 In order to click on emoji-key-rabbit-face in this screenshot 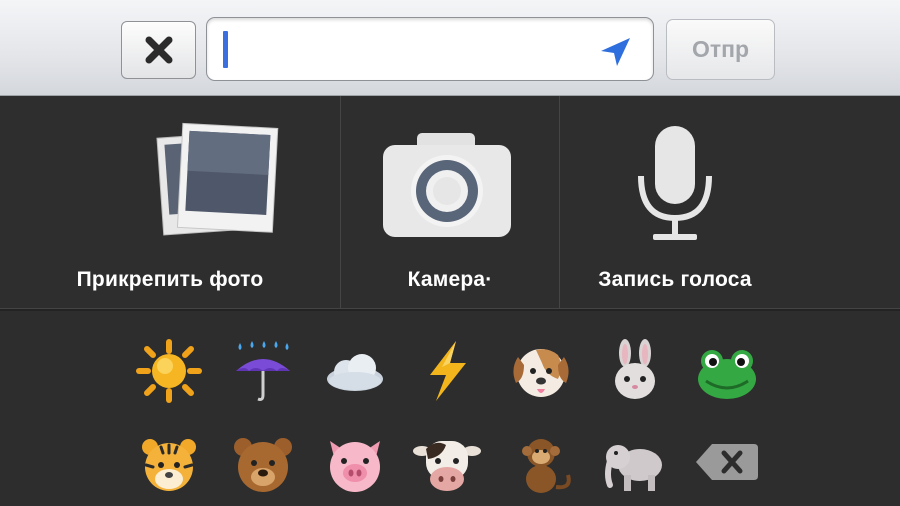, I will do `click(635, 371)`.